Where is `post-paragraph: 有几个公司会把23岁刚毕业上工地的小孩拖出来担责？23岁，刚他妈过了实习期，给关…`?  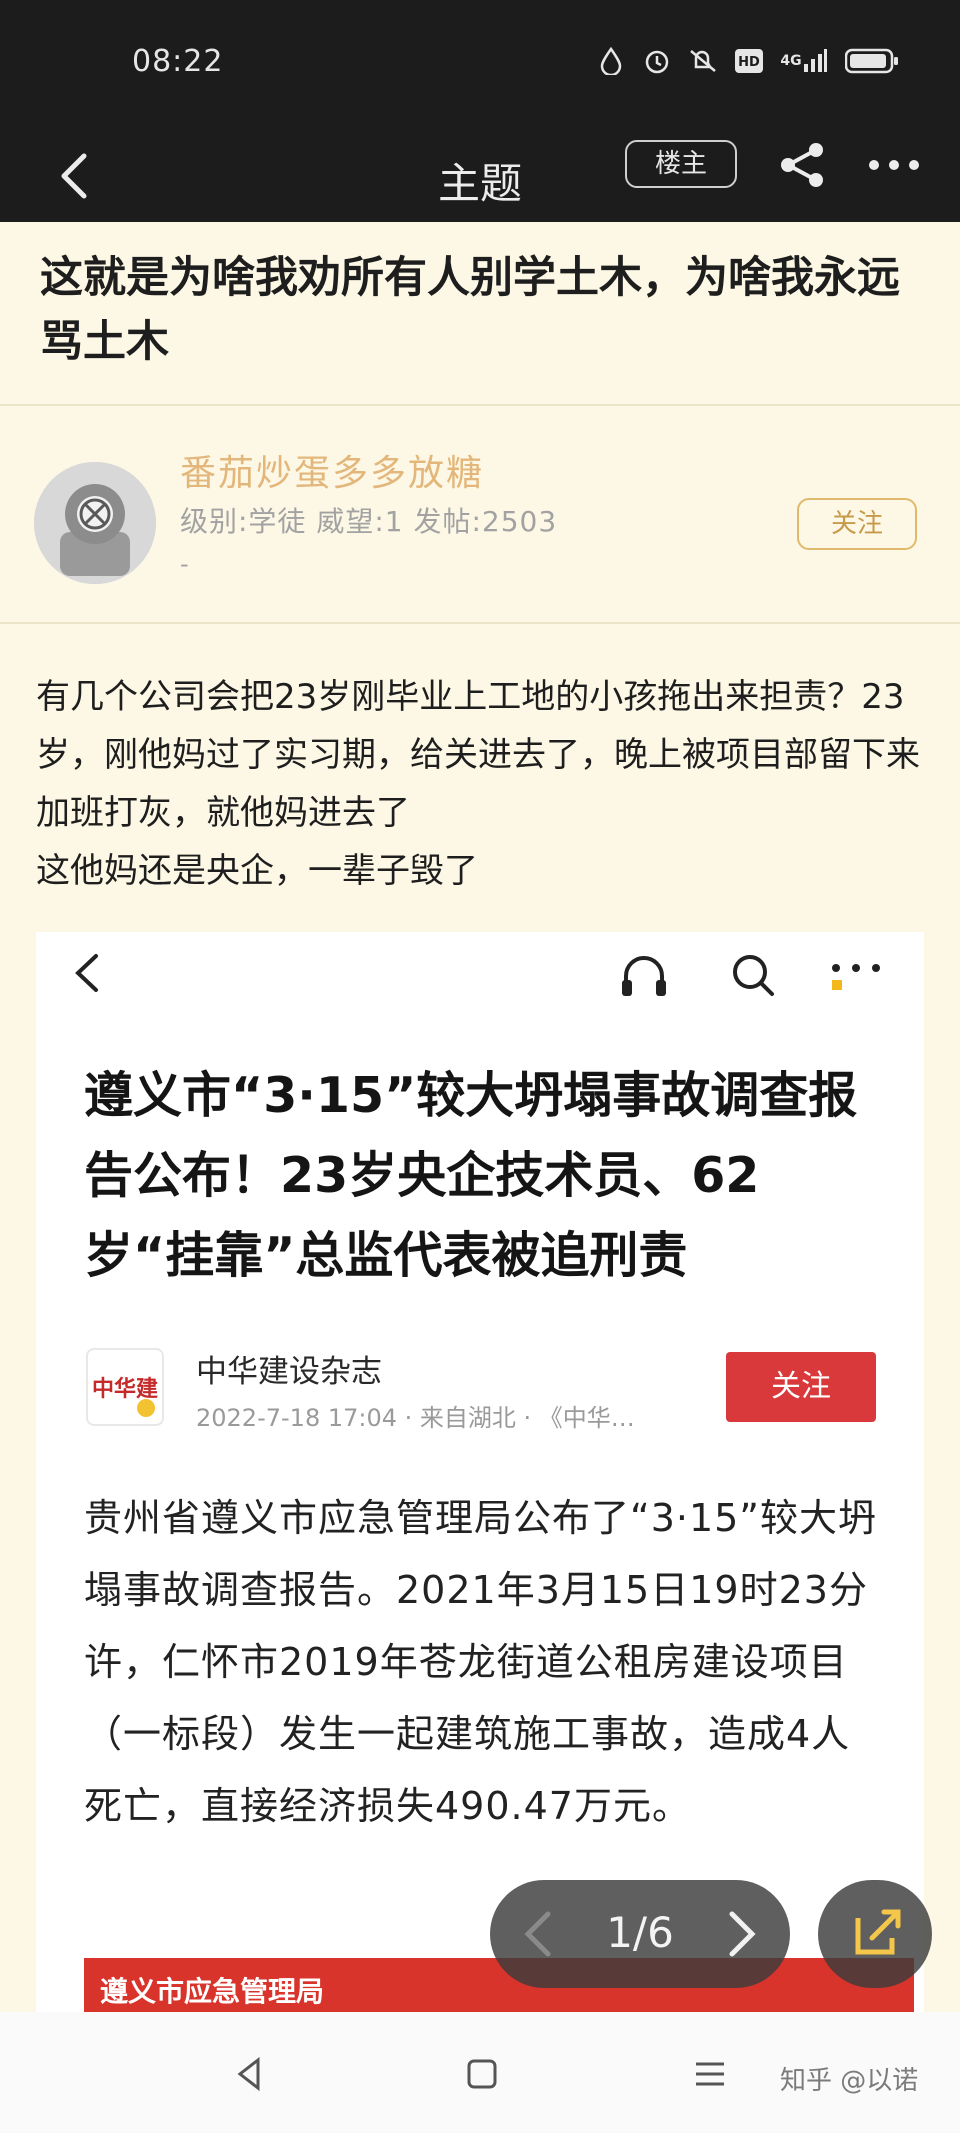 post-paragraph: 有几个公司会把23岁刚毕业上工地的小孩拖出来担责？23岁，刚他妈过了实习期，给关… is located at coordinates (478, 755).